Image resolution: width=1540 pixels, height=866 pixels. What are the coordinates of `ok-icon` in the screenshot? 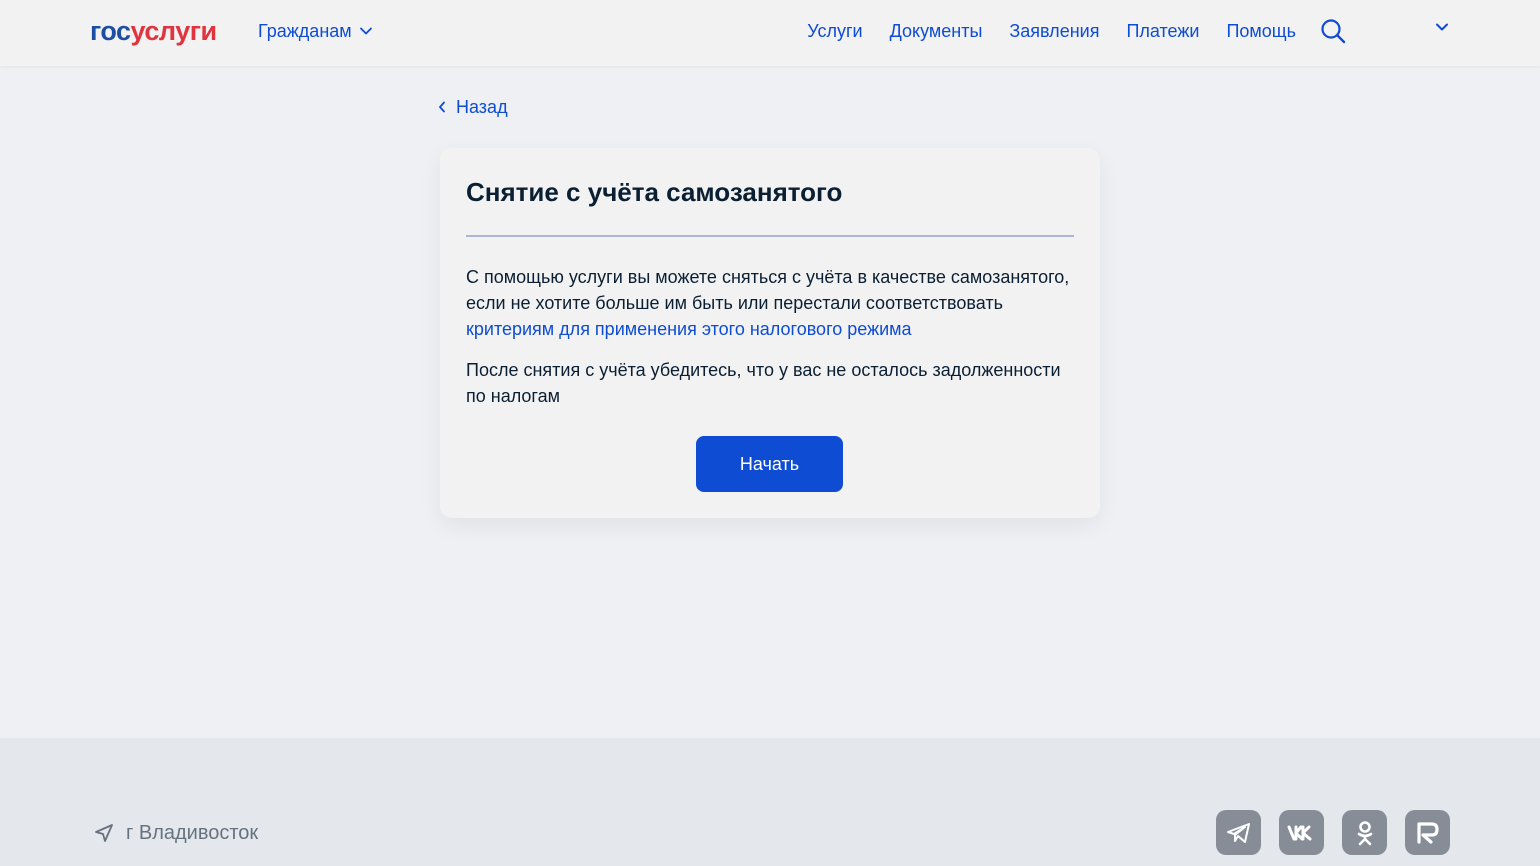 It's located at (1364, 832).